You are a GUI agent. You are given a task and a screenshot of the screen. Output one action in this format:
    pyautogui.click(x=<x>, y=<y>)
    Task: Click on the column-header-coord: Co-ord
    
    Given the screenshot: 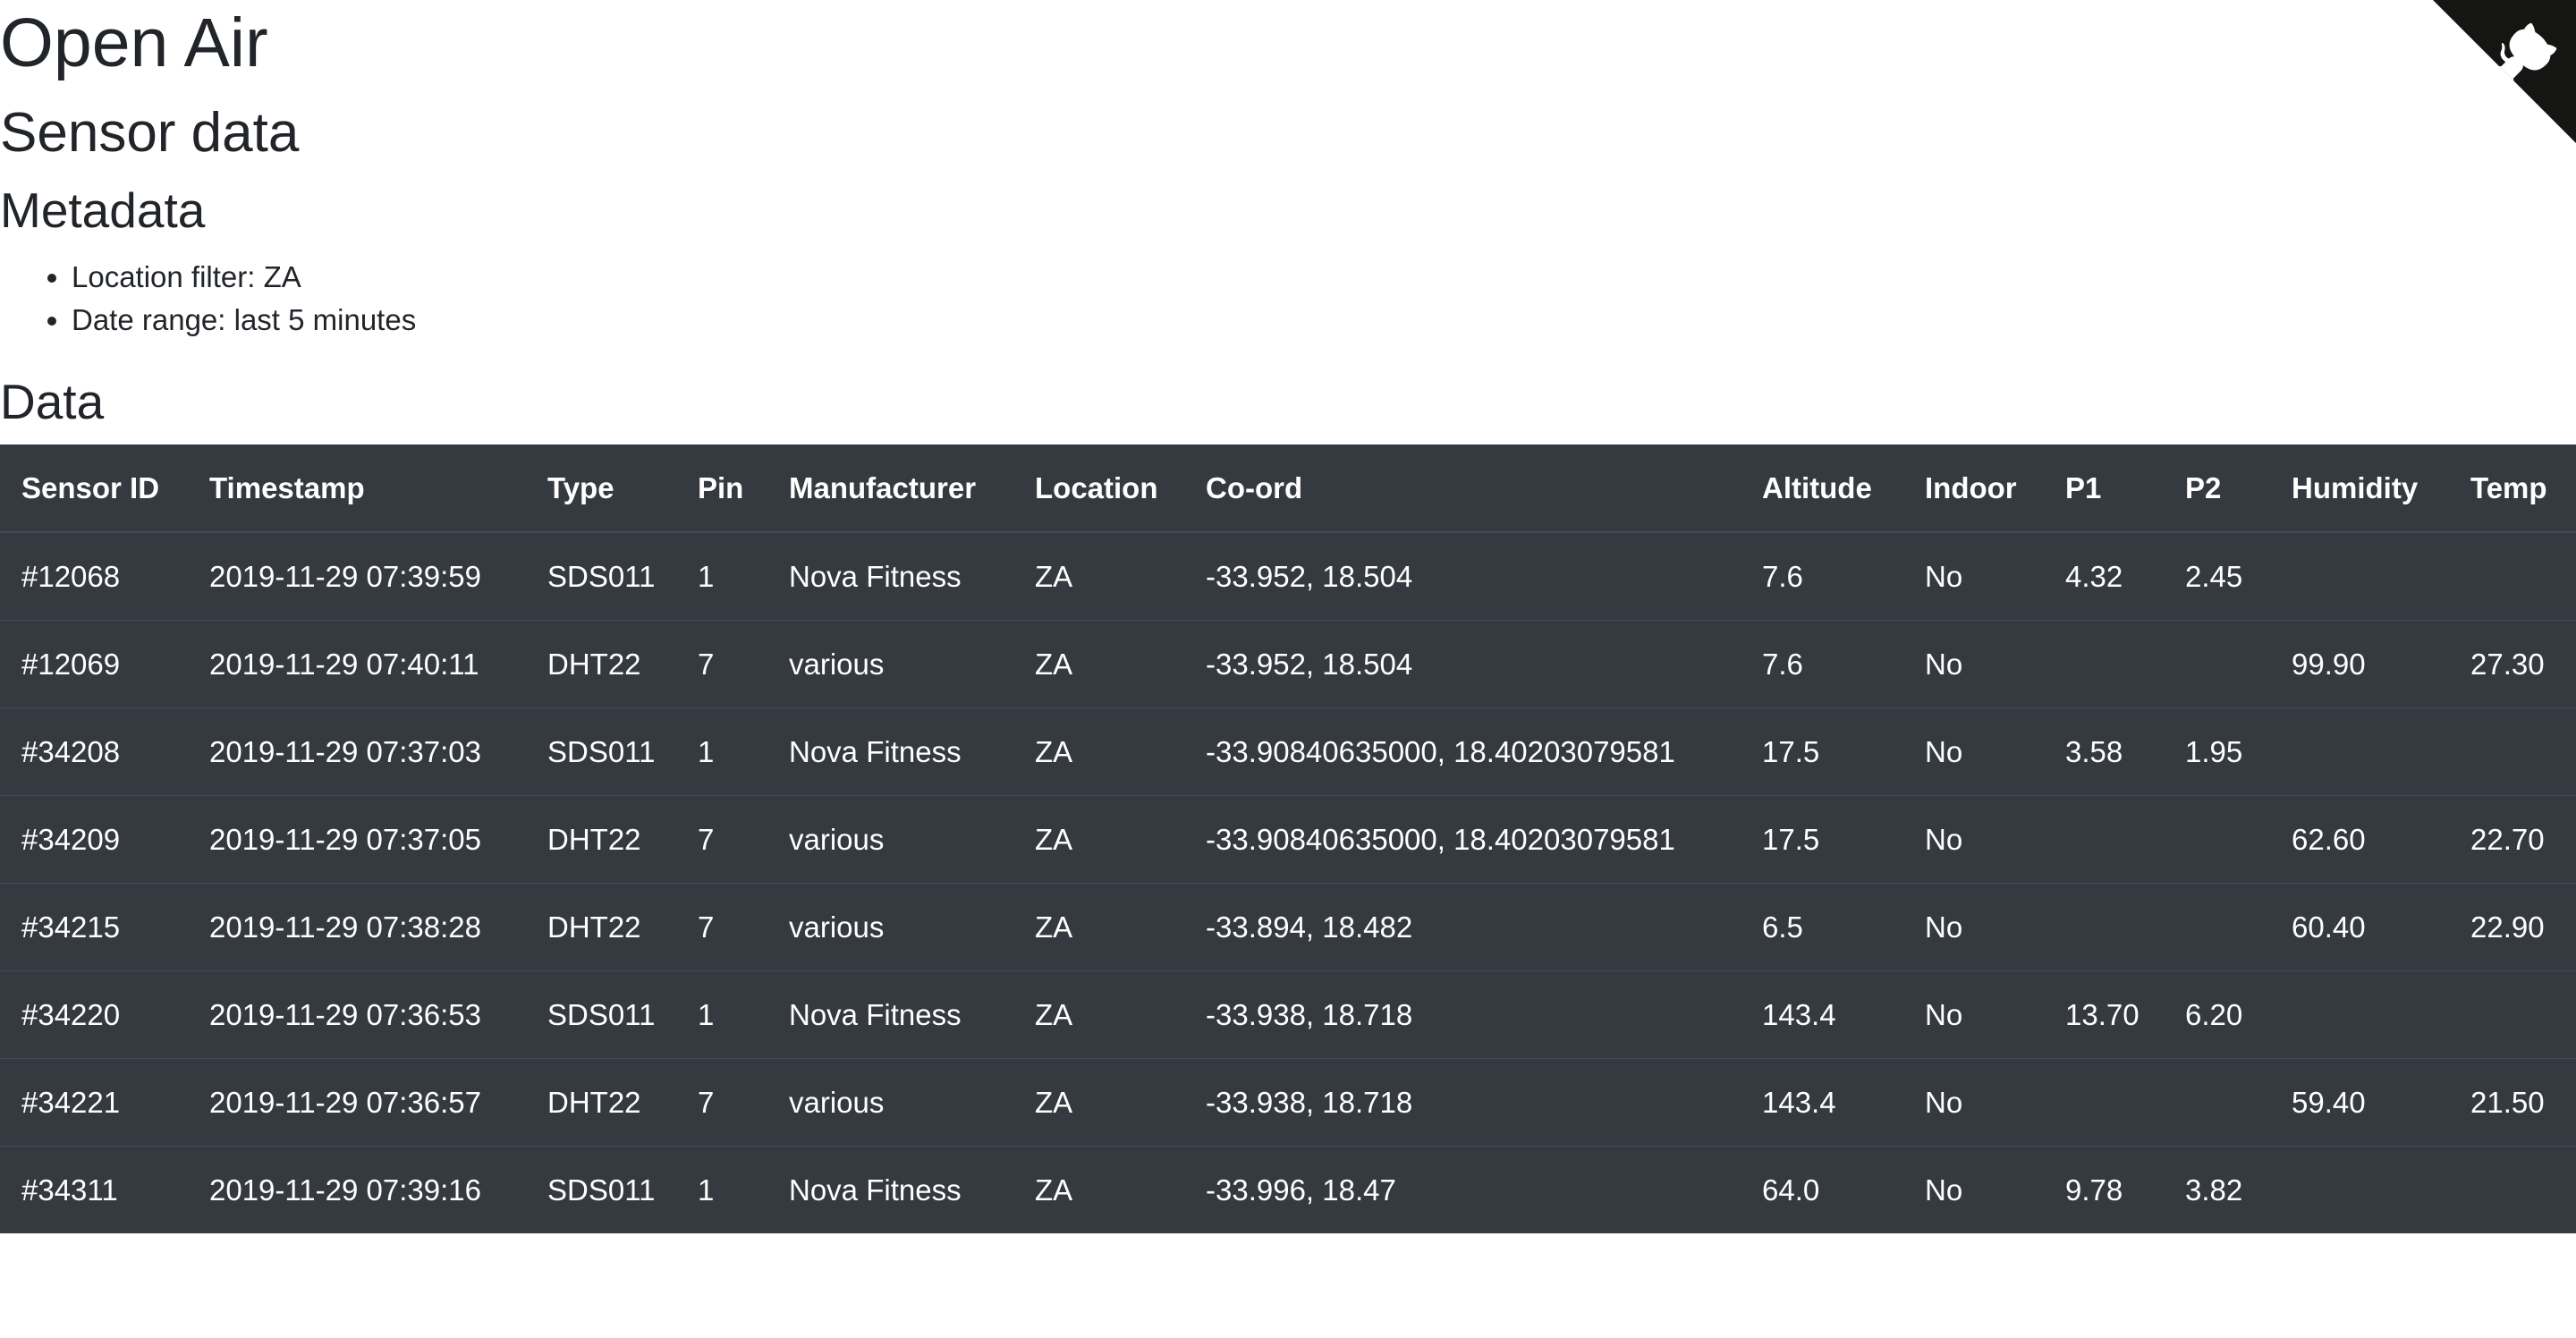 What is the action you would take?
    pyautogui.click(x=1462, y=489)
    